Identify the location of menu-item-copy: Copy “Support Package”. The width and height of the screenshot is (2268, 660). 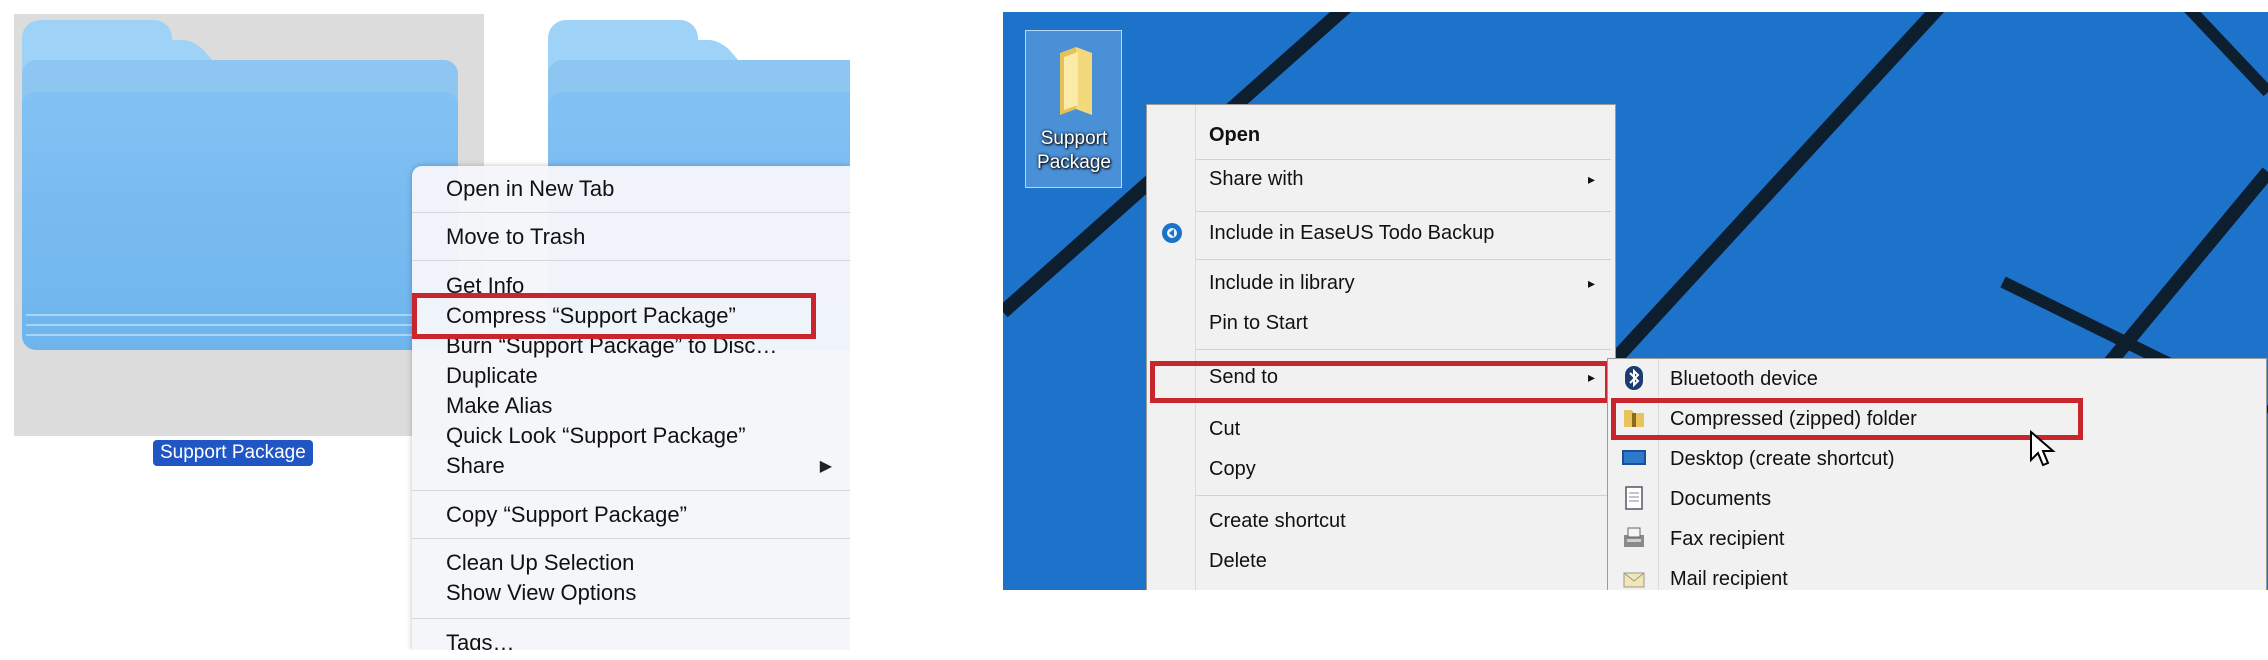
(566, 515).